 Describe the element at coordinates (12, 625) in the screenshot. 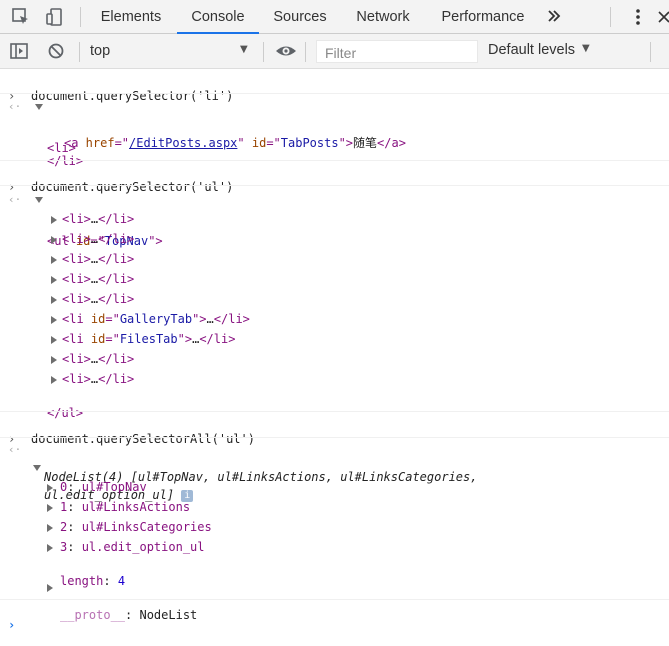

I see `input-prompt-icon: ›` at that location.